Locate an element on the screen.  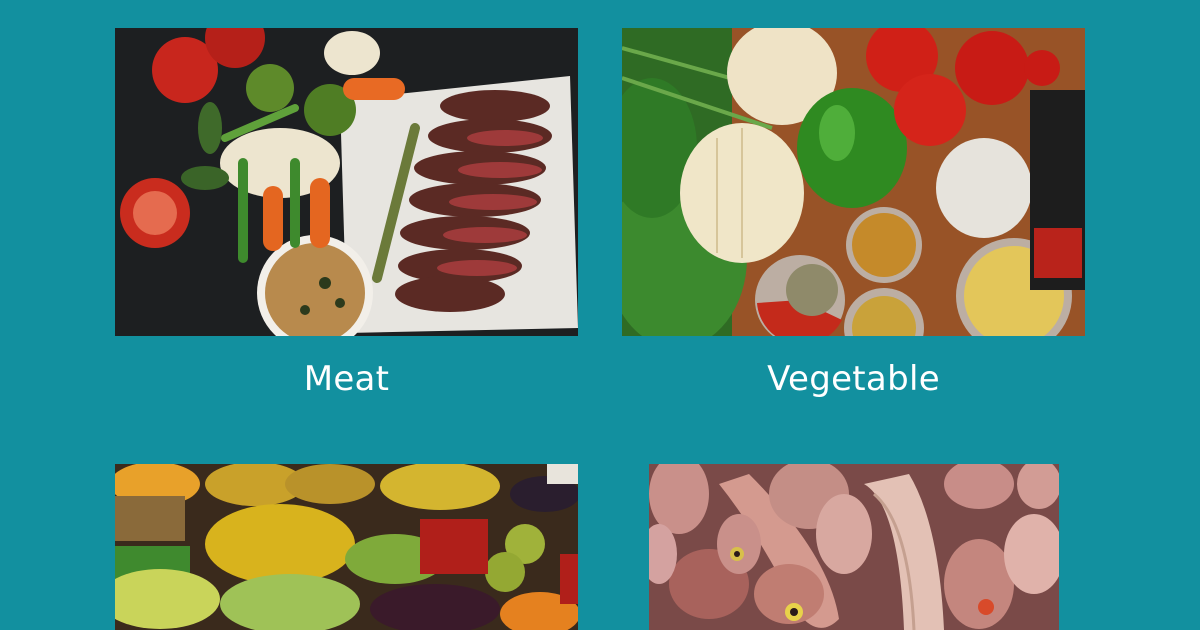
fruit-category-image is located at coordinates (346, 547).